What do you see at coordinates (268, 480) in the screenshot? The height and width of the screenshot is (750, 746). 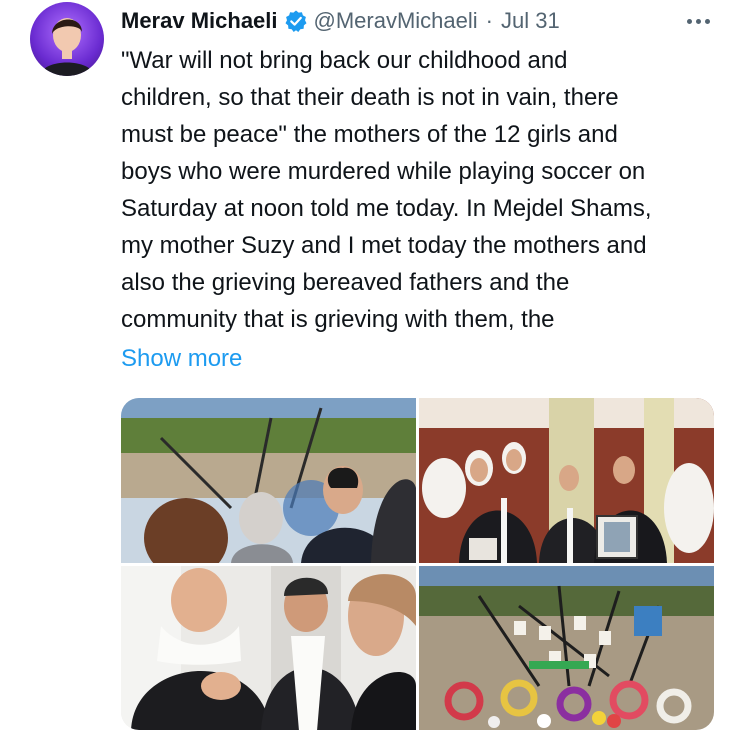 I see `memorial-site-photo` at bounding box center [268, 480].